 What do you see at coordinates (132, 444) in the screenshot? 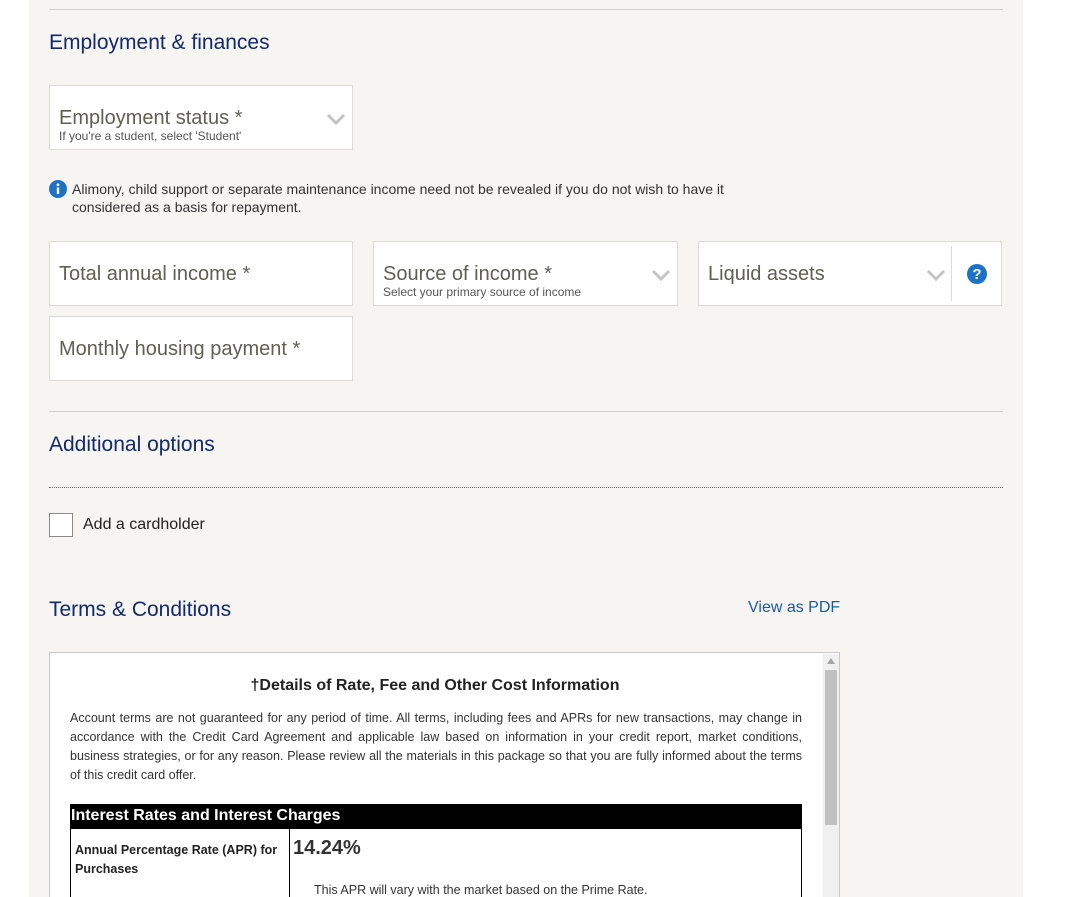
I see `additional-options-heading: Additional options` at bounding box center [132, 444].